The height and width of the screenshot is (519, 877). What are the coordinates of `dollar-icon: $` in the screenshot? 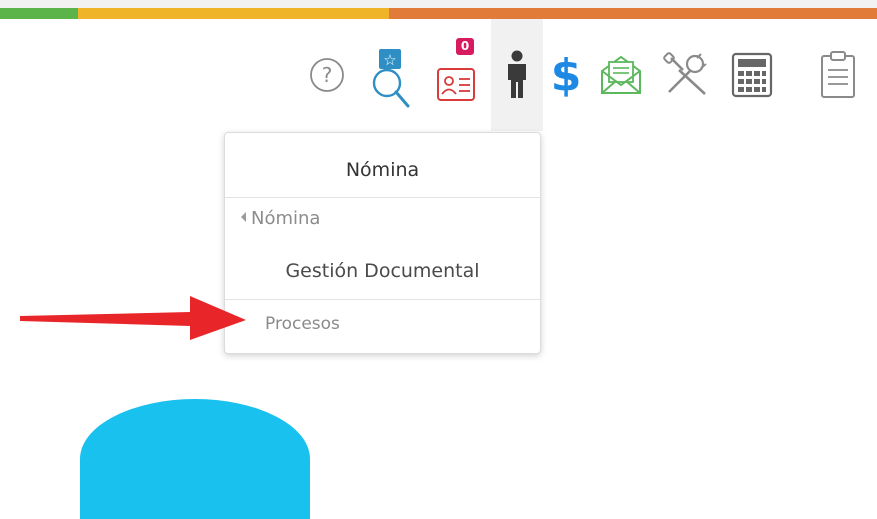 It's located at (566, 75).